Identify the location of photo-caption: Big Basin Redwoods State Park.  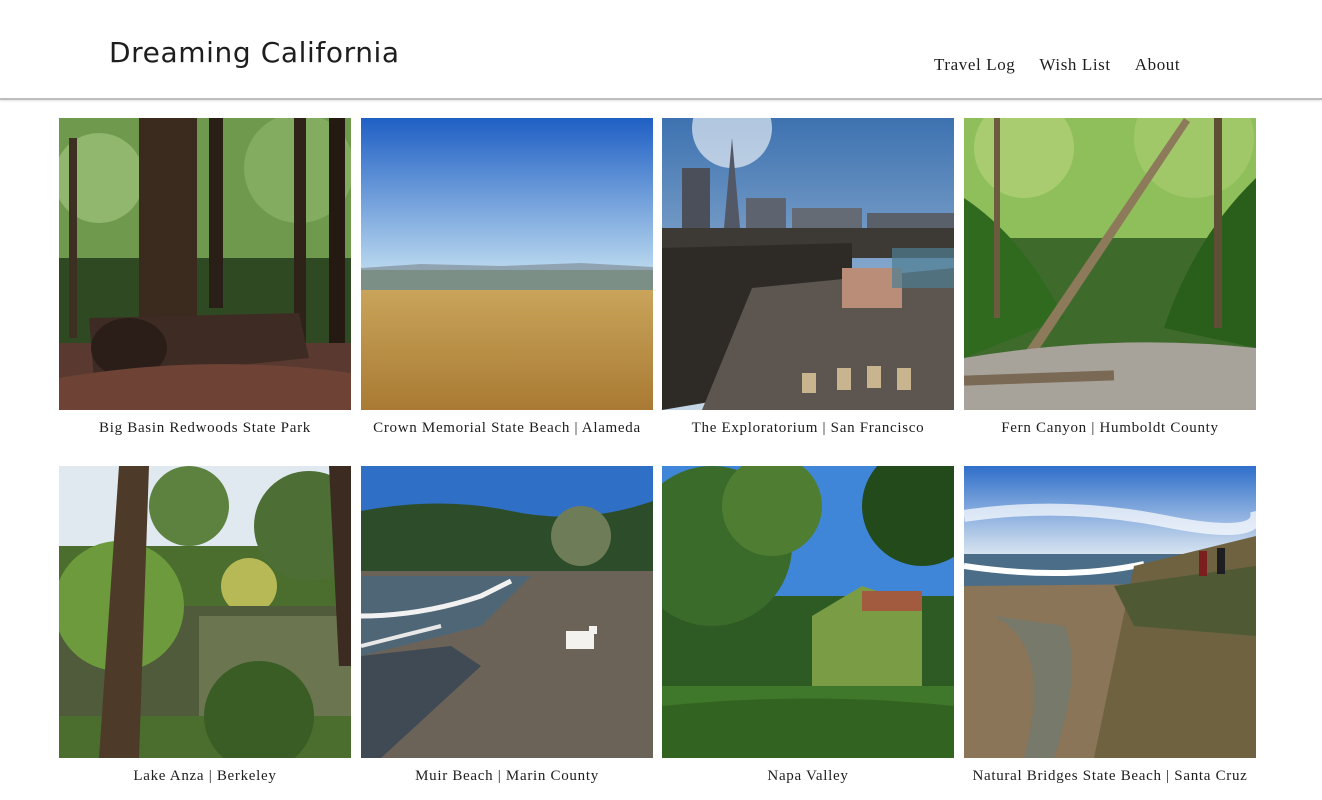
(205, 428).